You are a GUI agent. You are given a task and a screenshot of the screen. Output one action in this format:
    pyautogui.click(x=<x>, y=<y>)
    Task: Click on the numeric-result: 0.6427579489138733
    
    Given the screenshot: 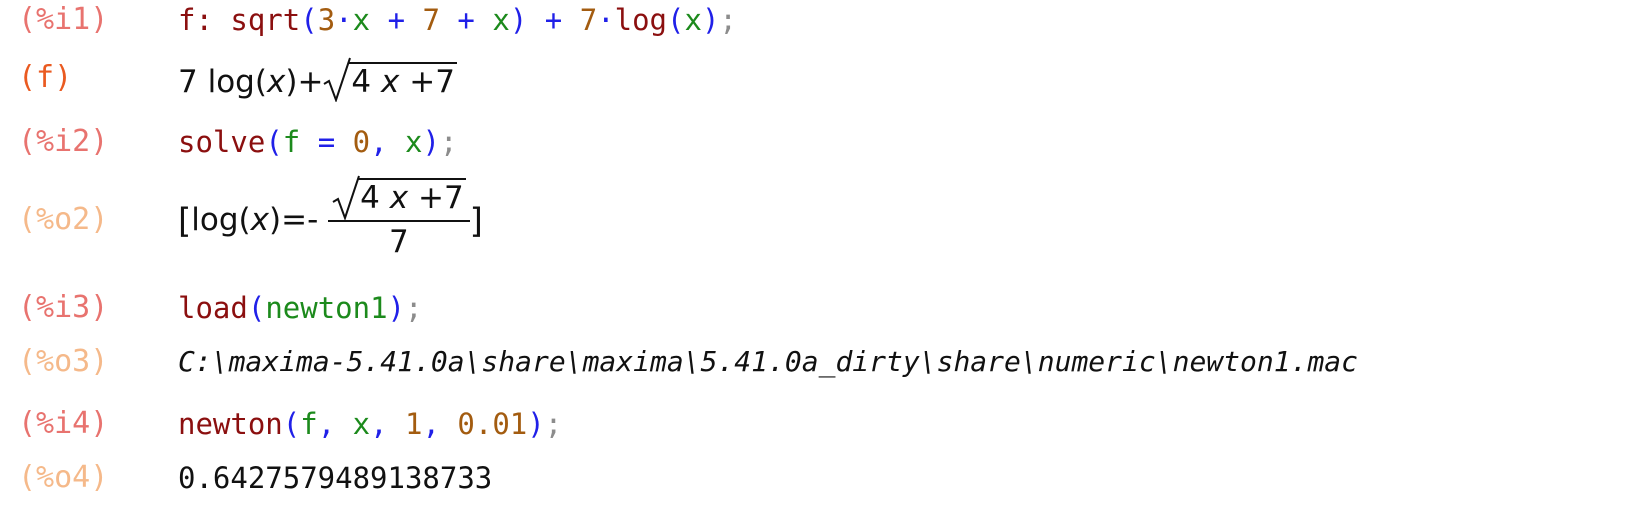 What is the action you would take?
    pyautogui.click(x=335, y=478)
    